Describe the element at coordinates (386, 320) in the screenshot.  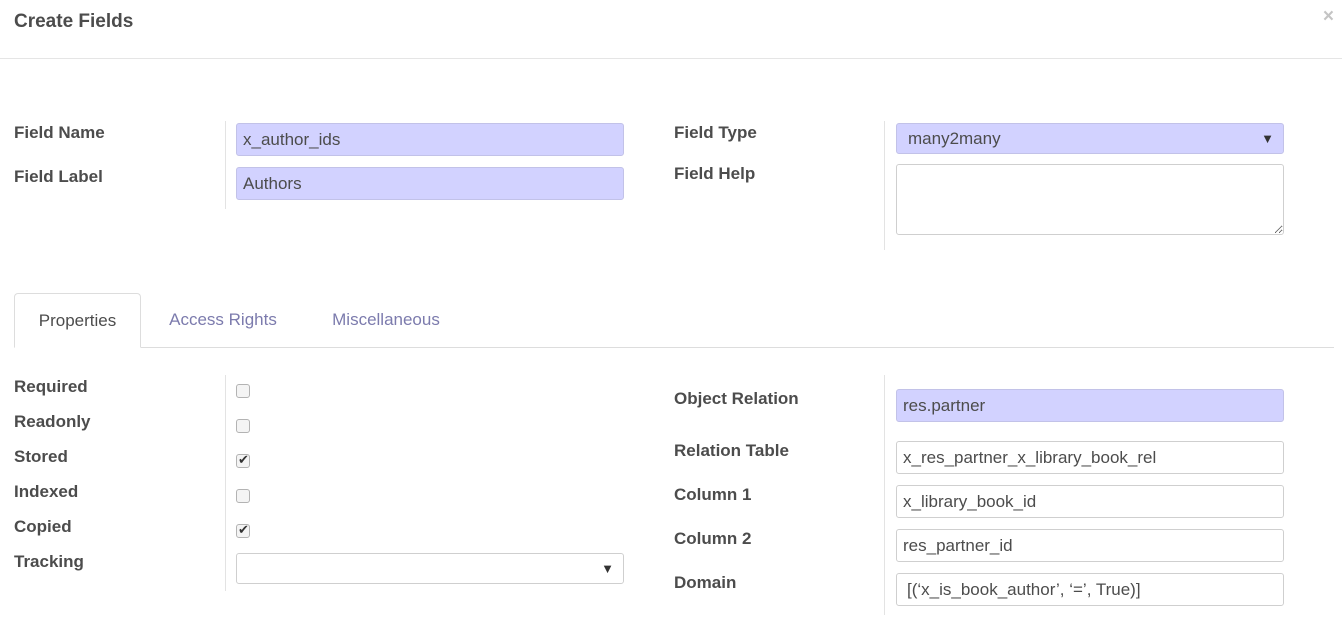
I see `tab-miscellaneous: Miscellaneous` at that location.